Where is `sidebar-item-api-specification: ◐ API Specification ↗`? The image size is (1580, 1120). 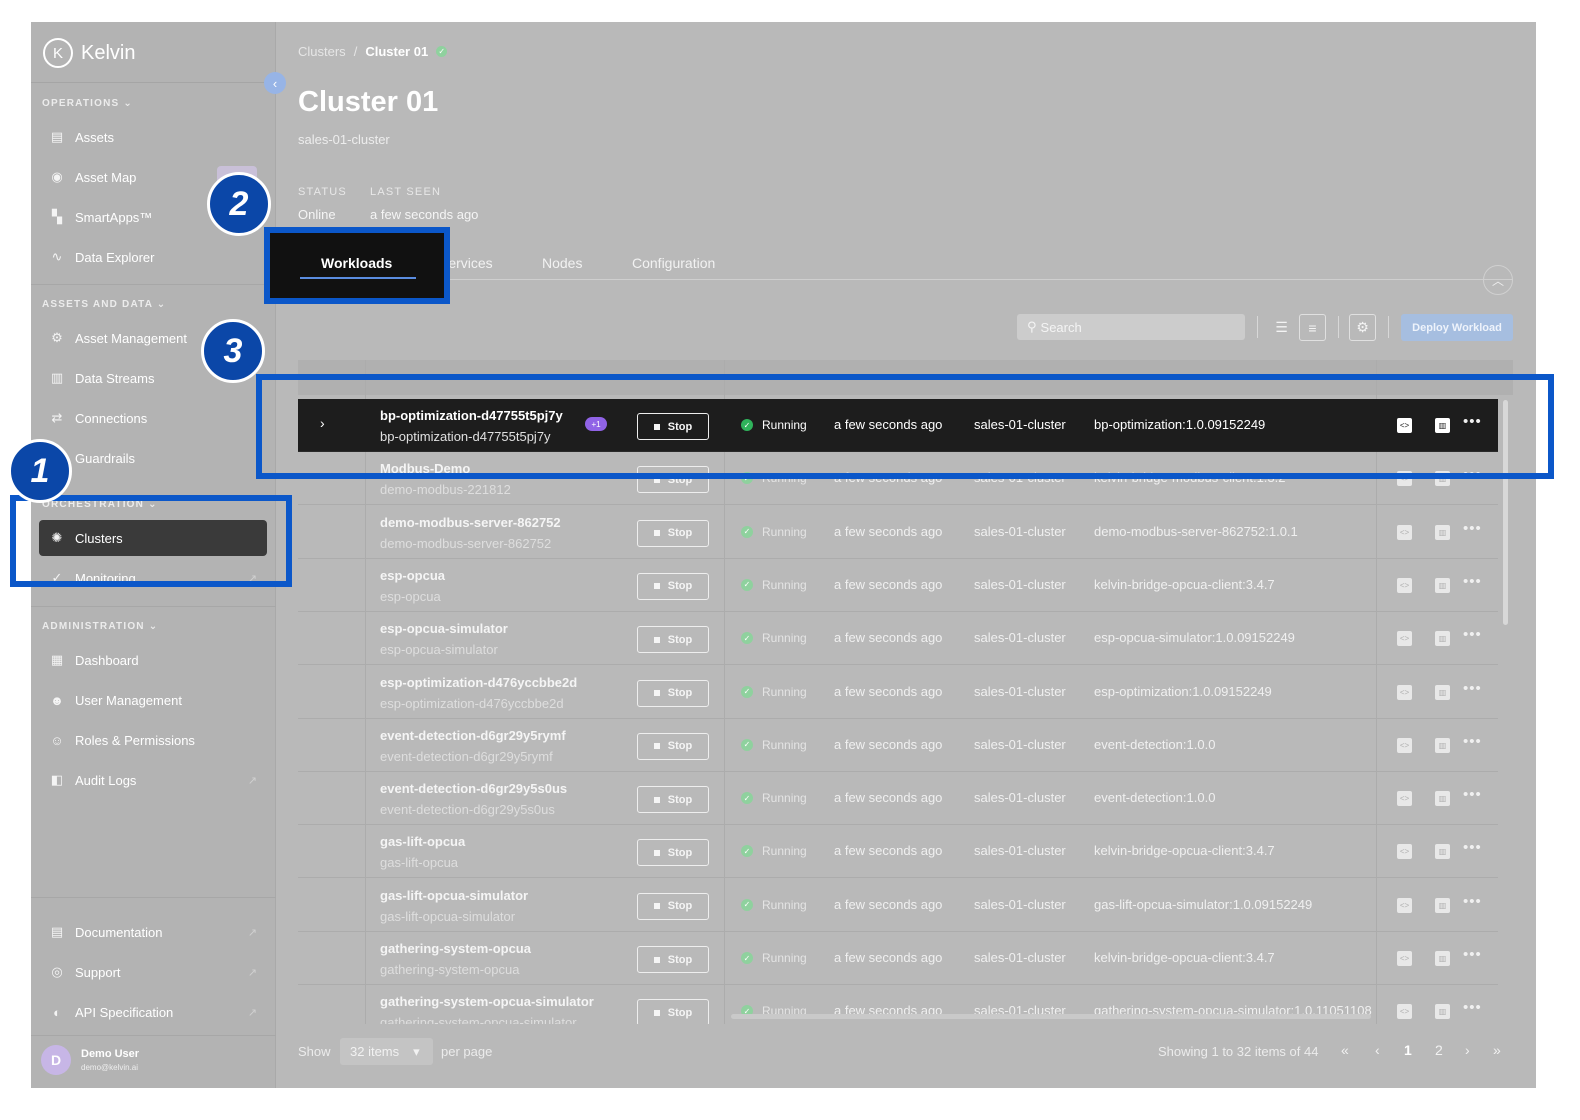 sidebar-item-api-specification: ◐ API Specification ↗ is located at coordinates (153, 1012).